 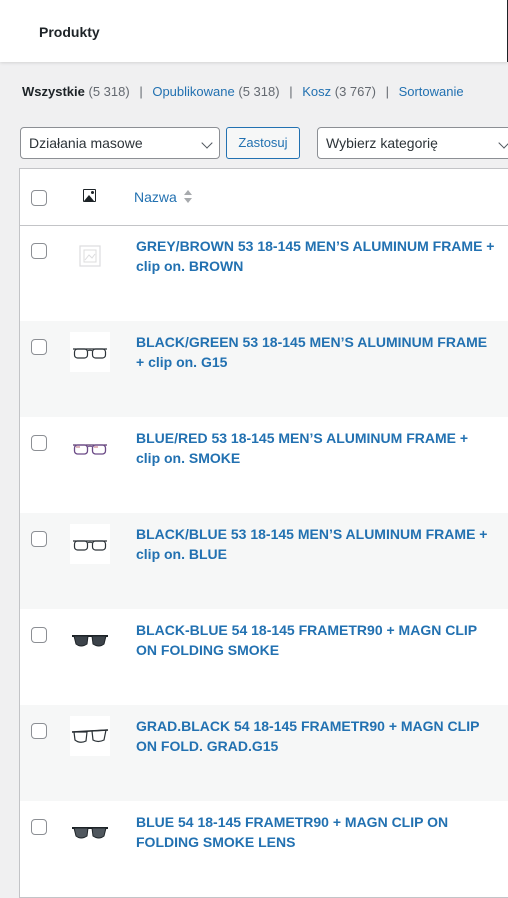 What do you see at coordinates (90, 256) in the screenshot?
I see `placeholder-image-icon` at bounding box center [90, 256].